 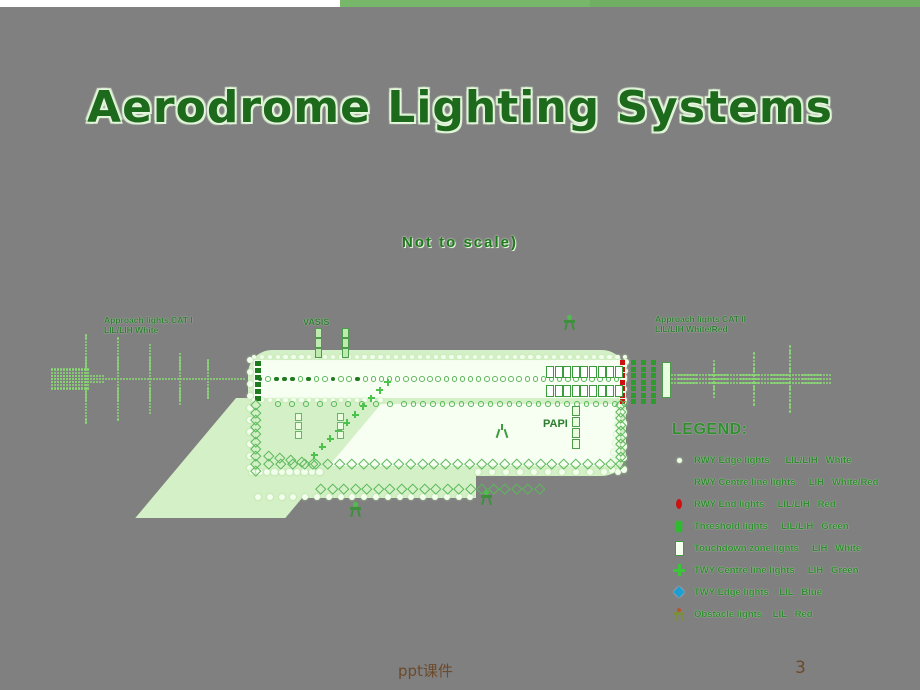 What do you see at coordinates (322, 447) in the screenshot?
I see `twy-centreline-light` at bounding box center [322, 447].